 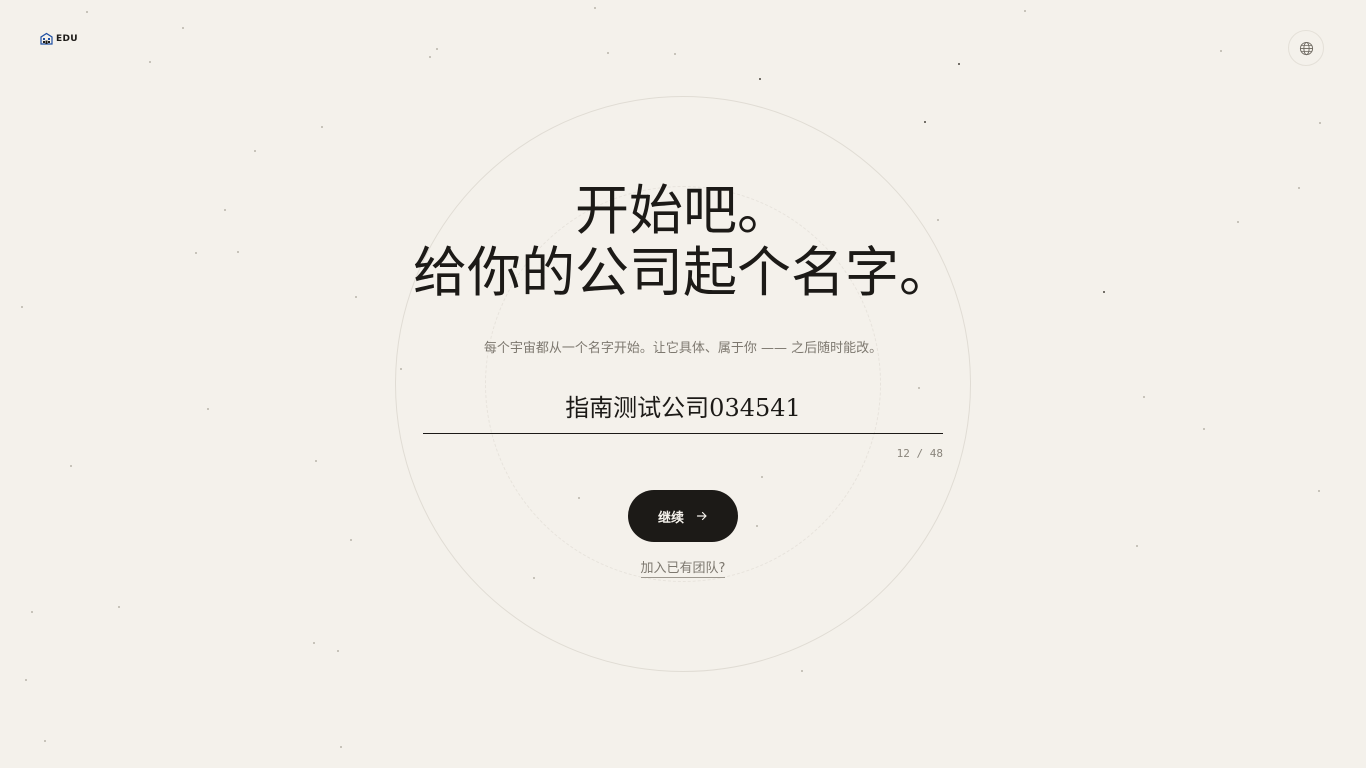 I want to click on globe-icon, so click(x=1306, y=48).